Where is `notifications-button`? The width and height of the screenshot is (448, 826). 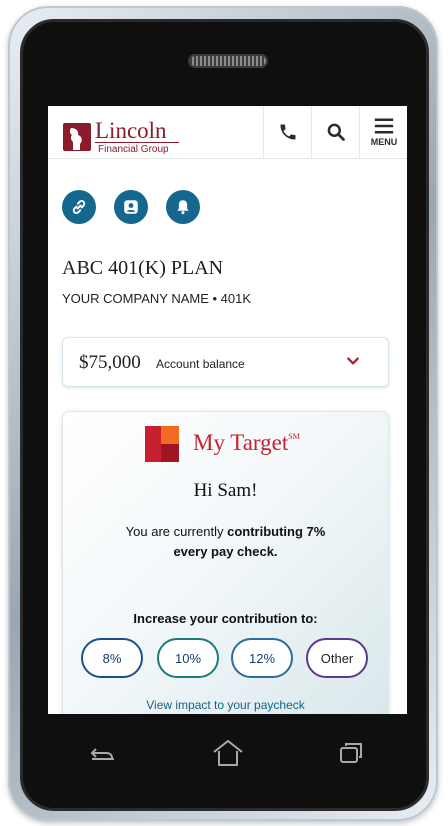 notifications-button is located at coordinates (183, 207).